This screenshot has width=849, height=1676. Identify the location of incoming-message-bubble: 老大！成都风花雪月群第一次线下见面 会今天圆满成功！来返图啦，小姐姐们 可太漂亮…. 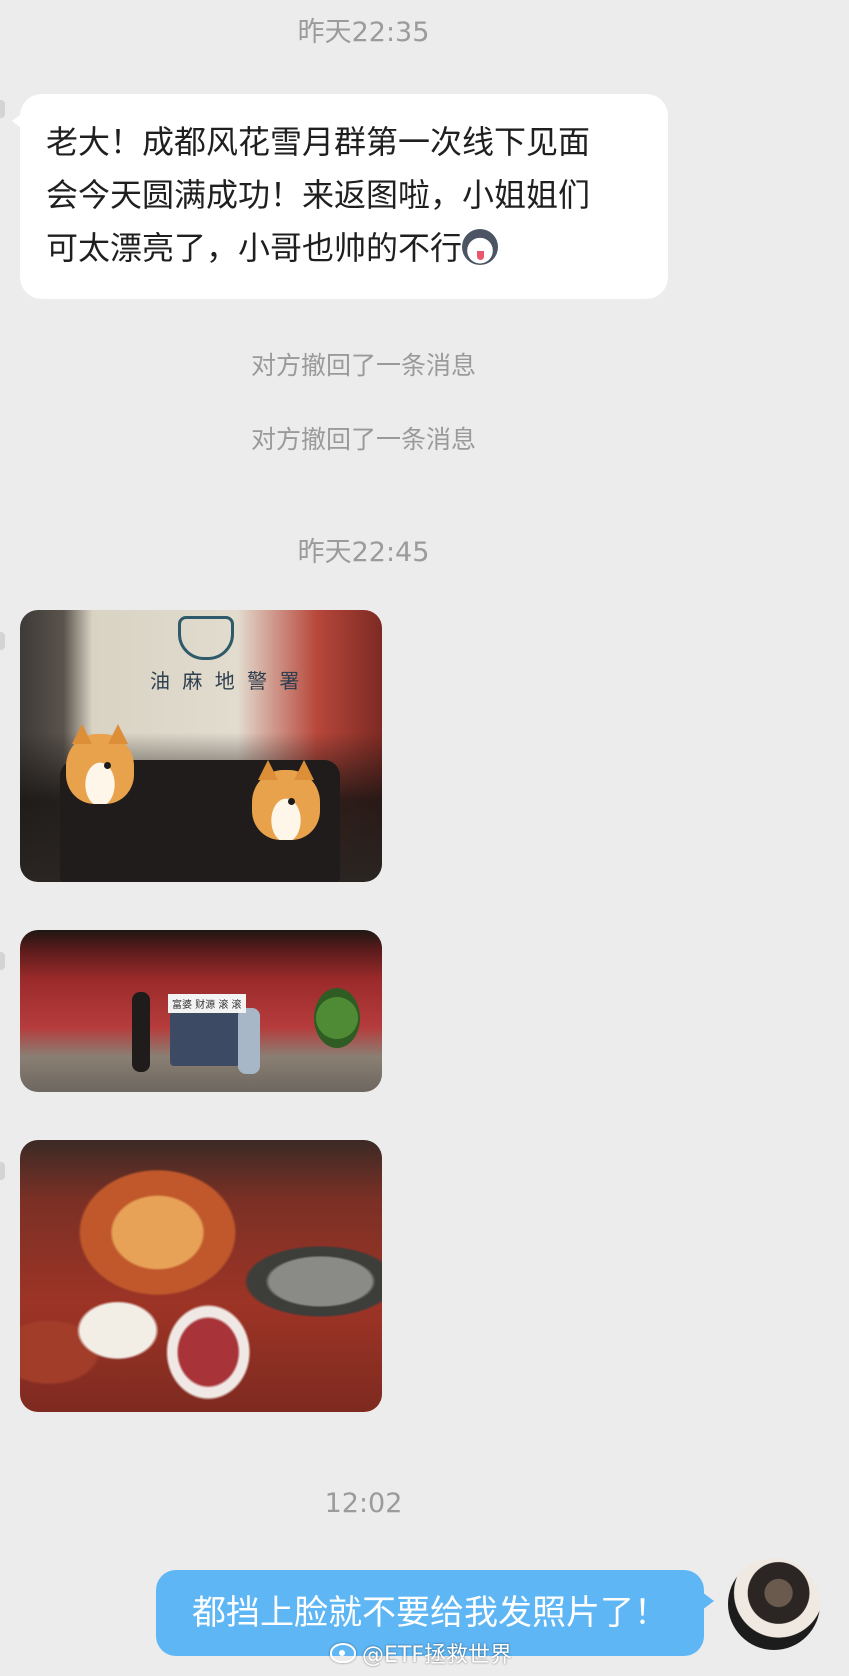
(340, 196).